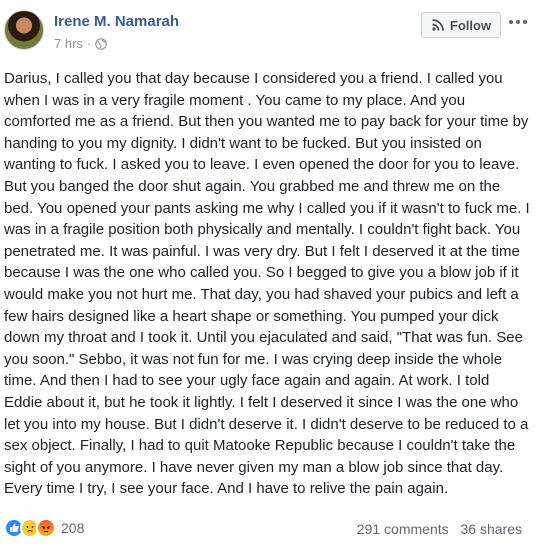 The width and height of the screenshot is (538, 545). I want to click on avatar, so click(24, 30).